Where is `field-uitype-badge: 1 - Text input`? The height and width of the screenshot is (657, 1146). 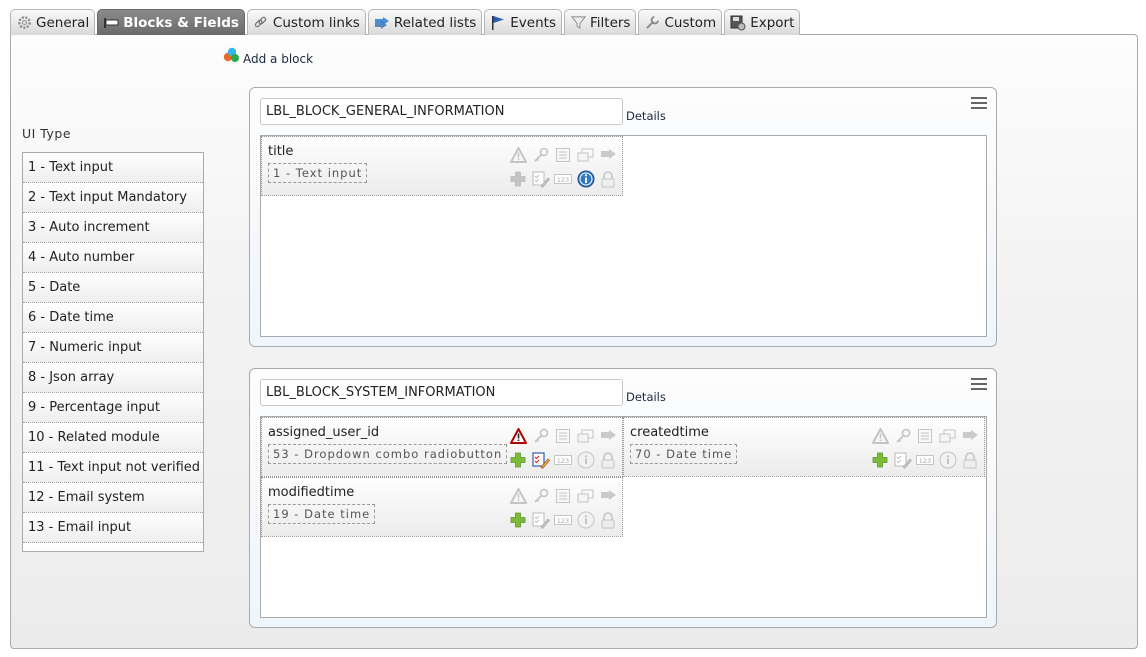
field-uitype-badge: 1 - Text input is located at coordinates (318, 173).